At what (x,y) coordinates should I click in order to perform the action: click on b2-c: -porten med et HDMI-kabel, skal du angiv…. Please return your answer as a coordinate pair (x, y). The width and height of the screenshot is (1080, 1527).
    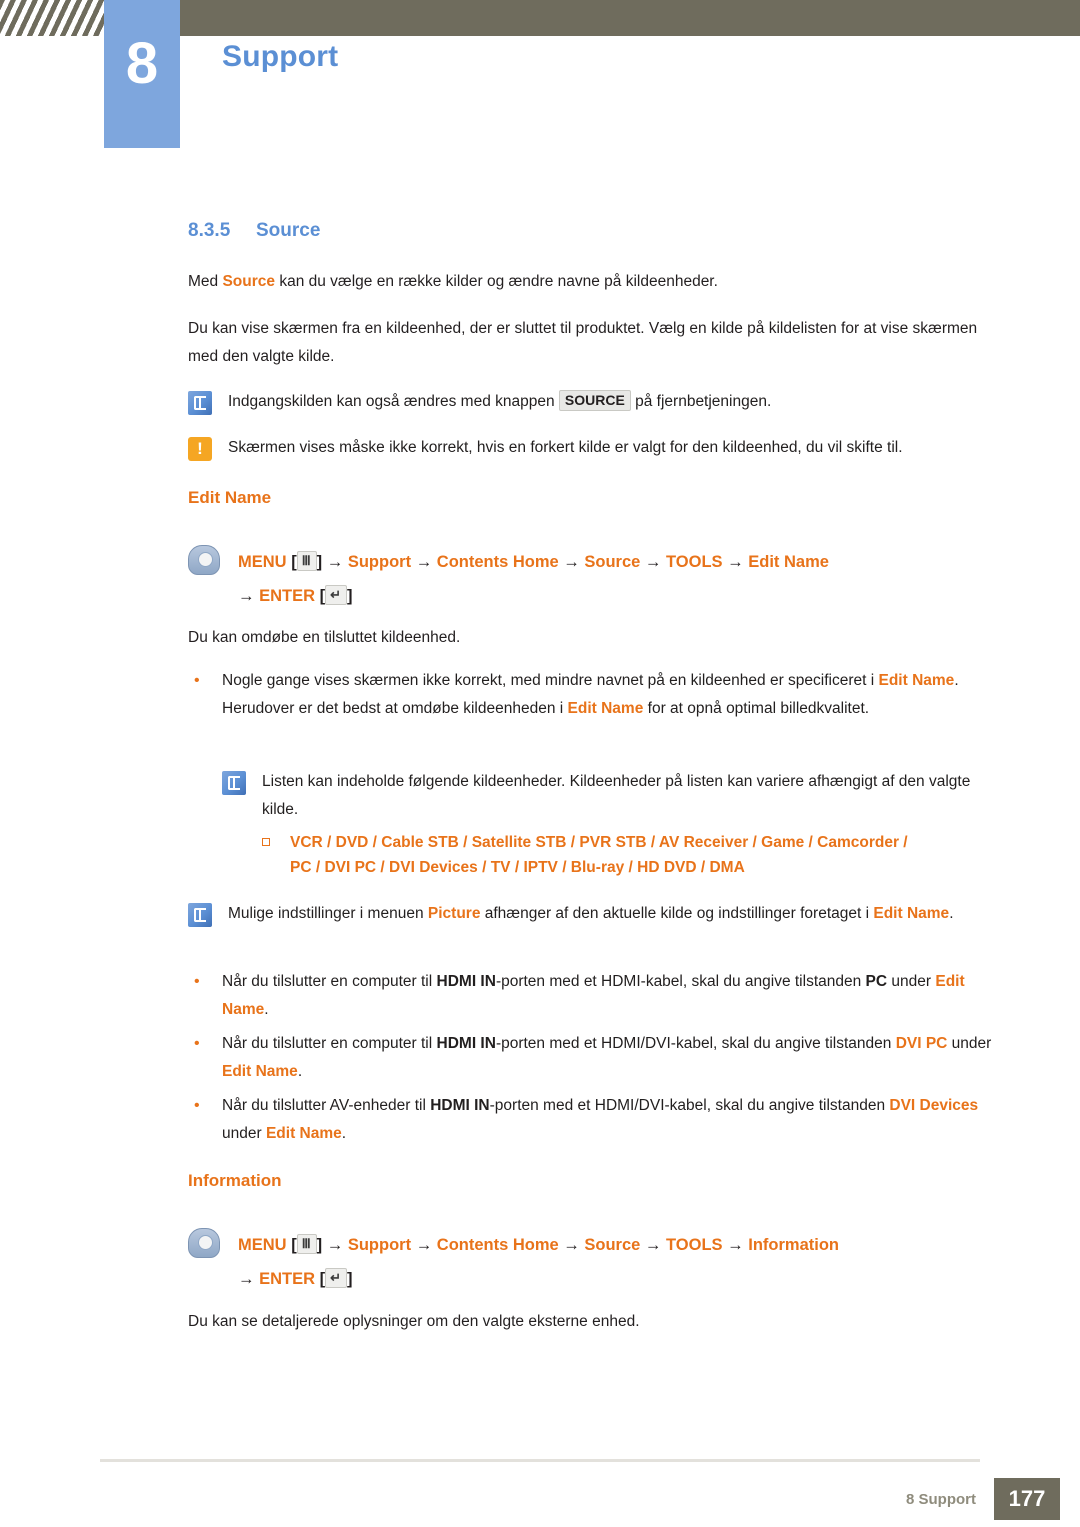
    Looking at the image, I should click on (680, 981).